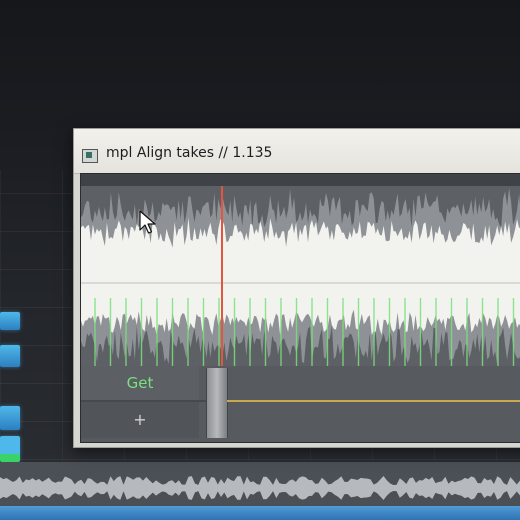 This screenshot has width=520, height=520. What do you see at coordinates (217, 403) in the screenshot?
I see `take-handle` at bounding box center [217, 403].